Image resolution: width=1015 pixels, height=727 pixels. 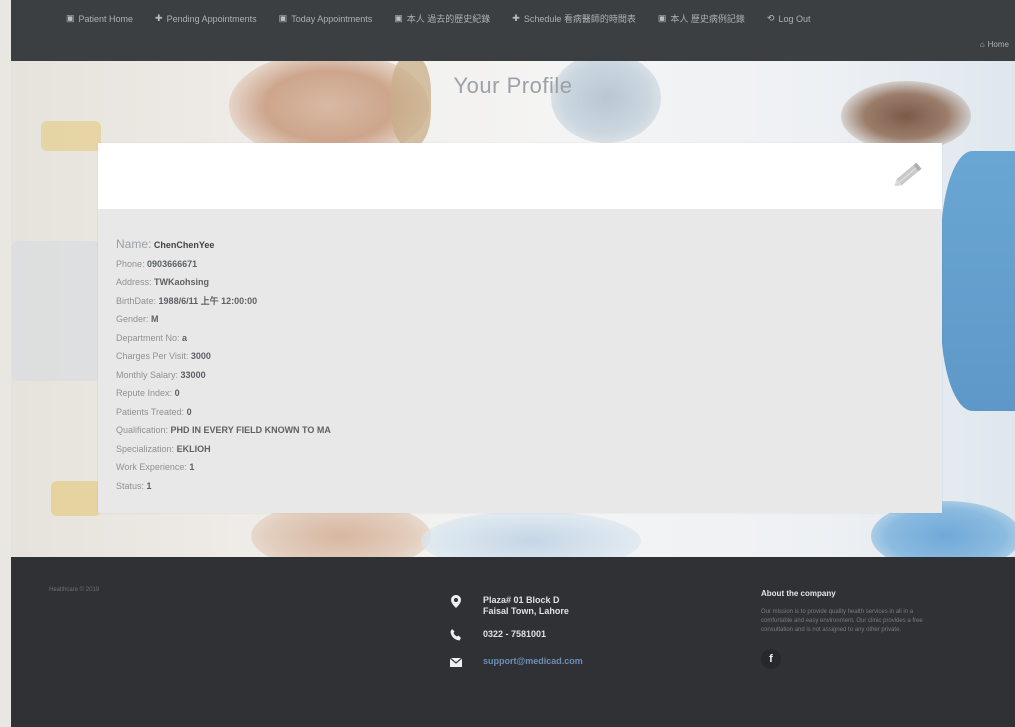 What do you see at coordinates (998, 44) in the screenshot?
I see `nav-home-label: Home` at bounding box center [998, 44].